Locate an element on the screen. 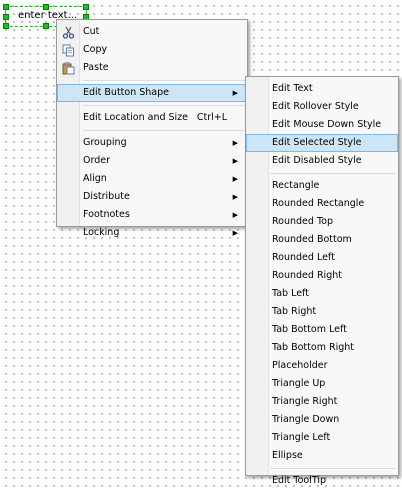  menu-item-paste: Paste is located at coordinates (152, 68).